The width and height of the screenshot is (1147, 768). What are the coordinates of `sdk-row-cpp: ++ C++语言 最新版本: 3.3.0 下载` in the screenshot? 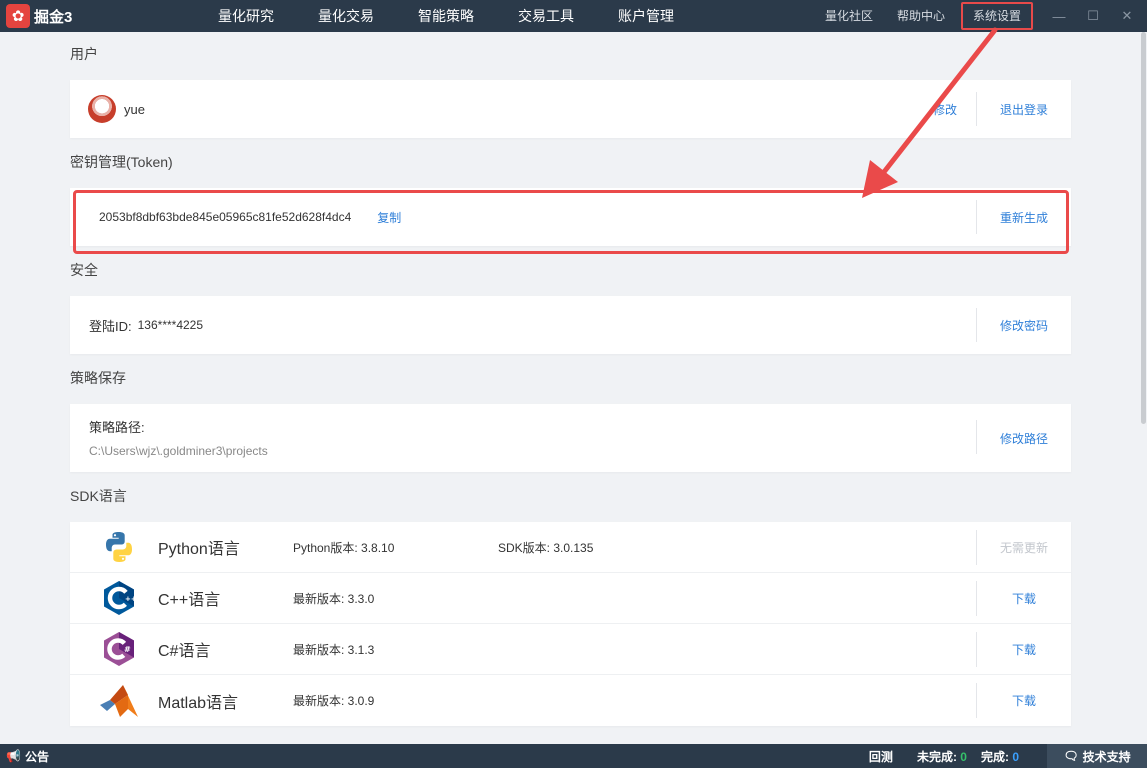 It's located at (570, 598).